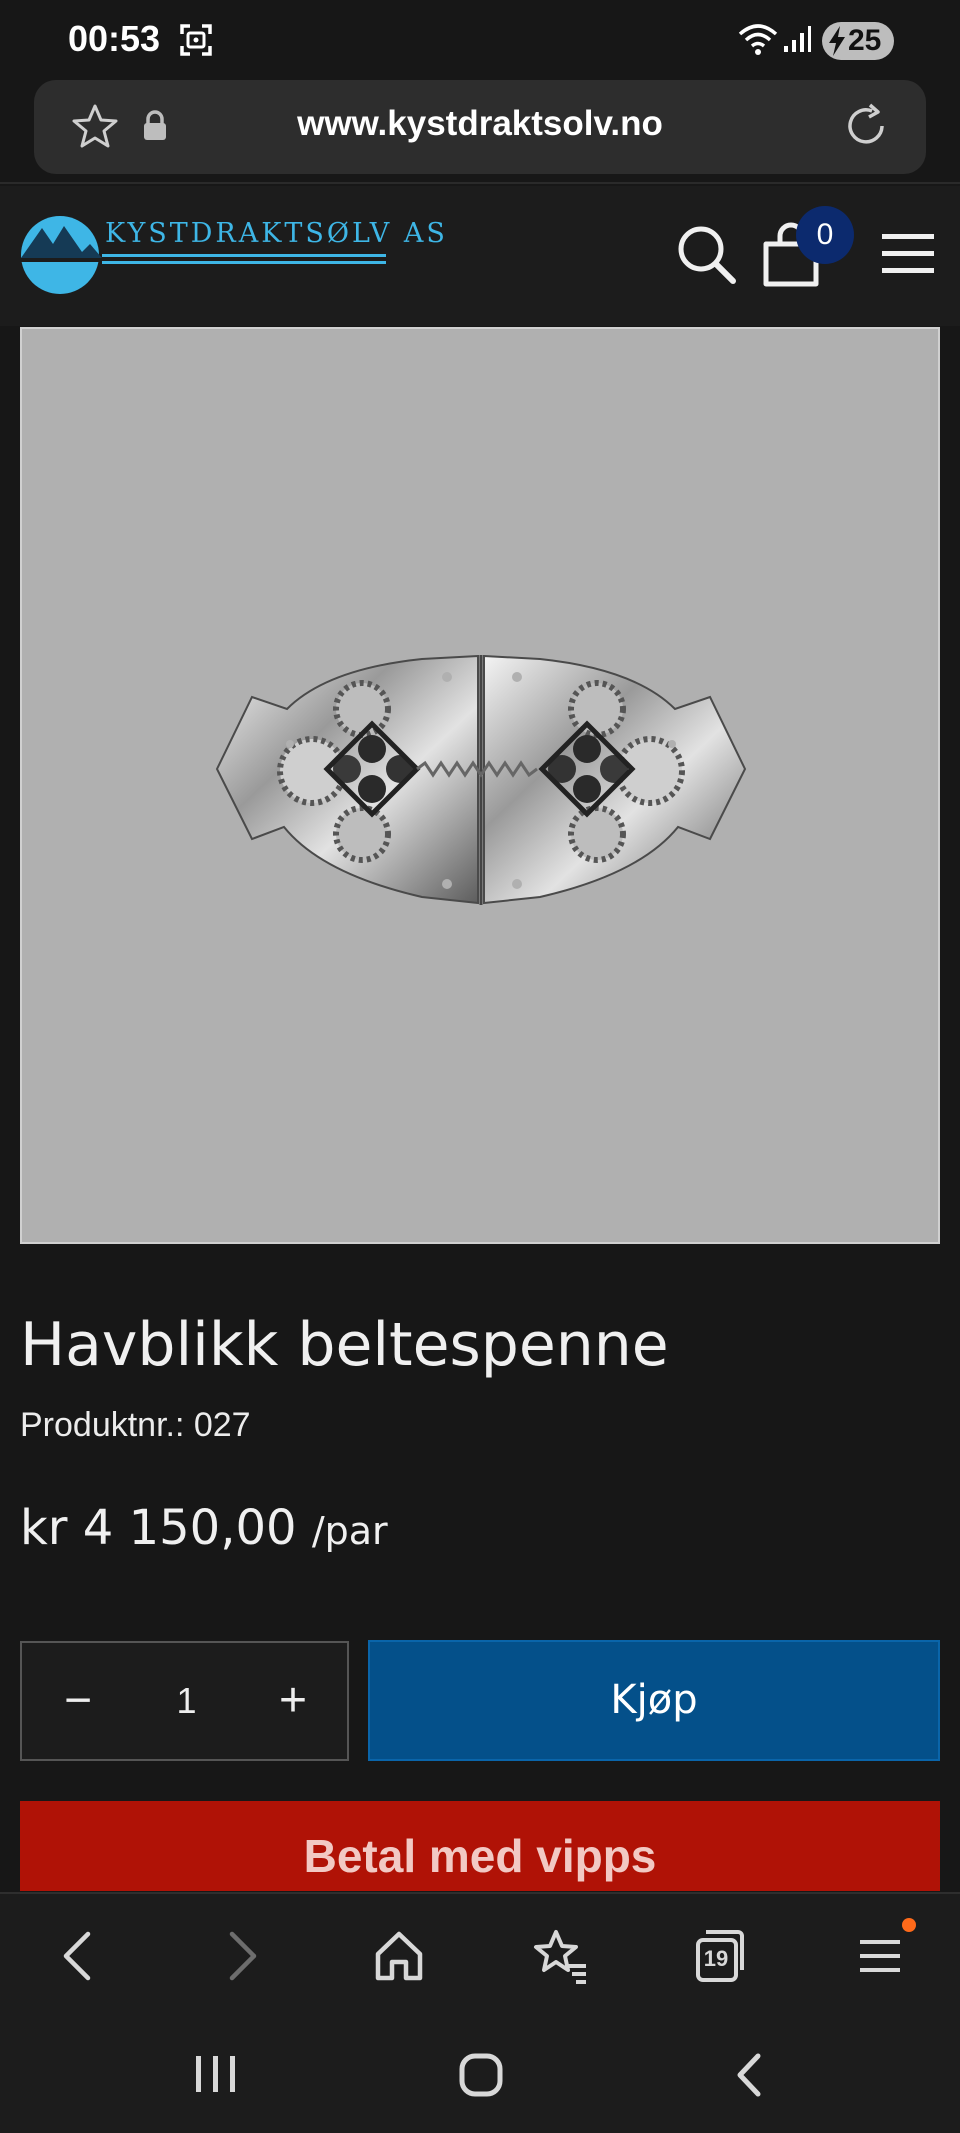 Image resolution: width=960 pixels, height=2133 pixels. Describe the element at coordinates (216, 2074) in the screenshot. I see `recent-apps-icon` at that location.